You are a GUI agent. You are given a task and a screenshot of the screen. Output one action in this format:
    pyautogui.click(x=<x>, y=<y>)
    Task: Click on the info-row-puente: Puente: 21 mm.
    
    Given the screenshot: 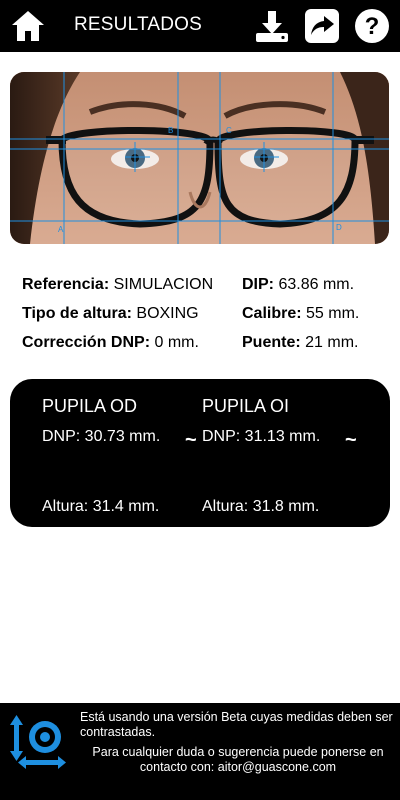 What is the action you would take?
    pyautogui.click(x=300, y=342)
    